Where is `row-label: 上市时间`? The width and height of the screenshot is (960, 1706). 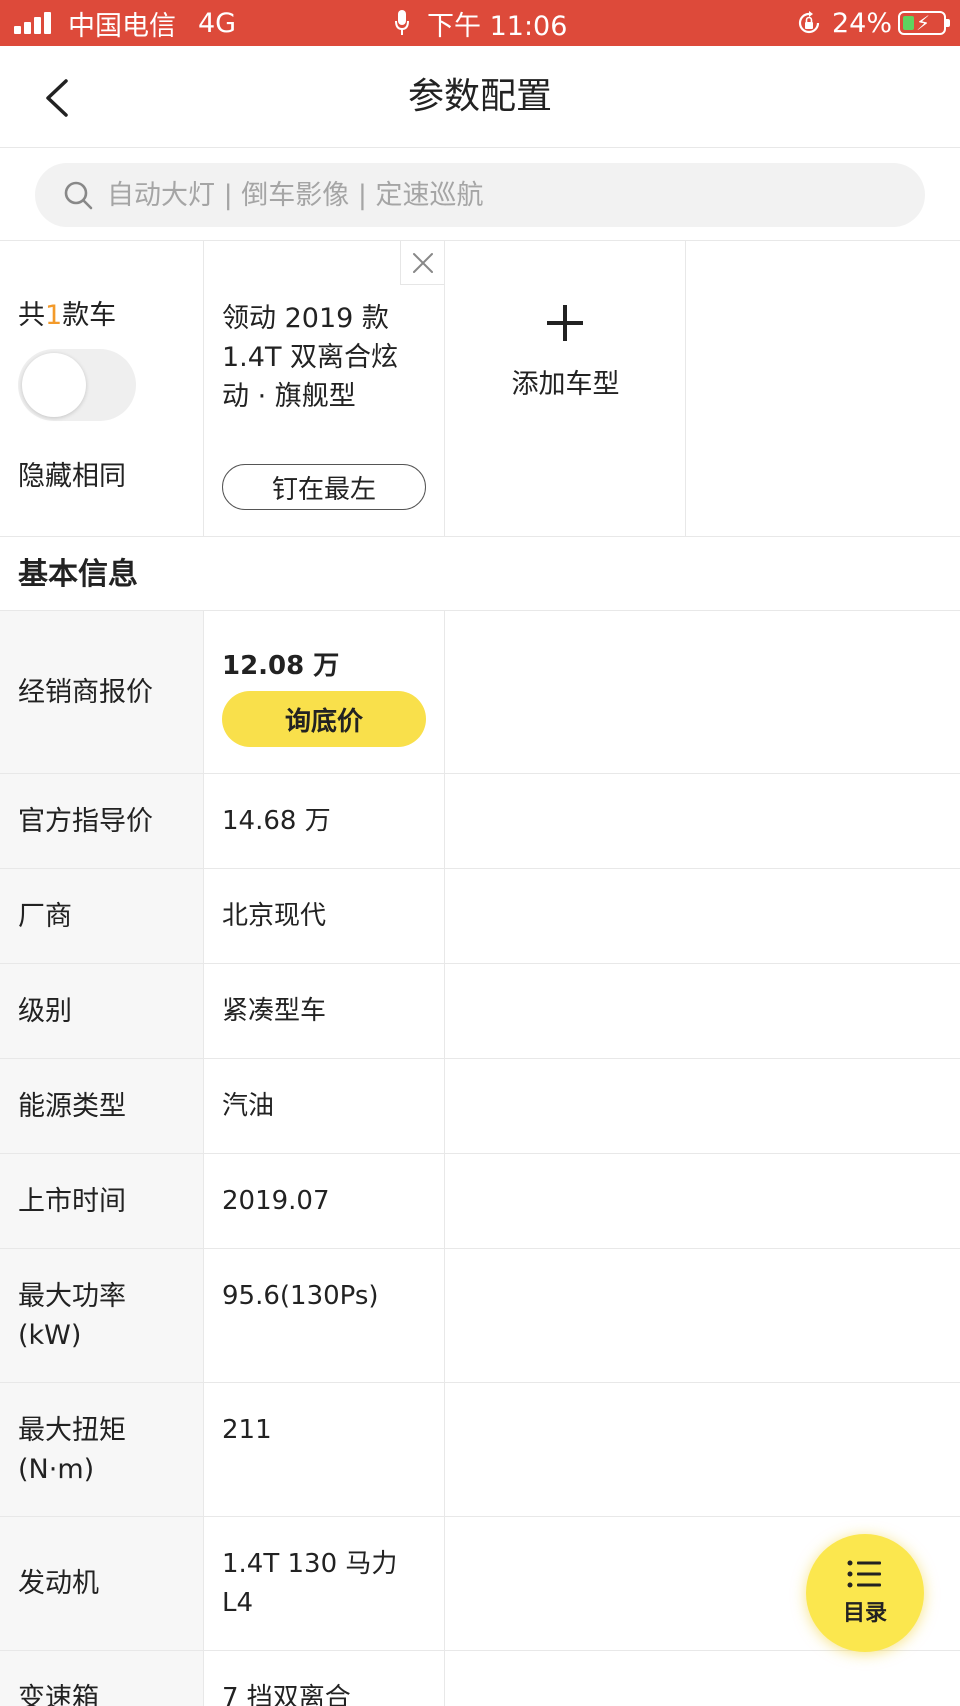 row-label: 上市时间 is located at coordinates (72, 1201).